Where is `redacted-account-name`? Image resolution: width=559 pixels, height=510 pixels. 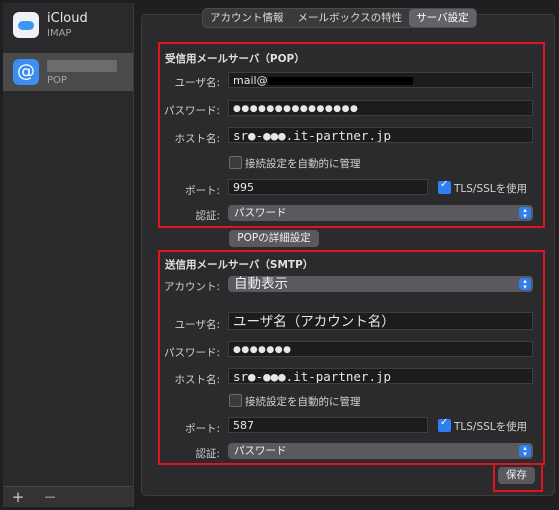
redacted-account-name is located at coordinates (82, 65).